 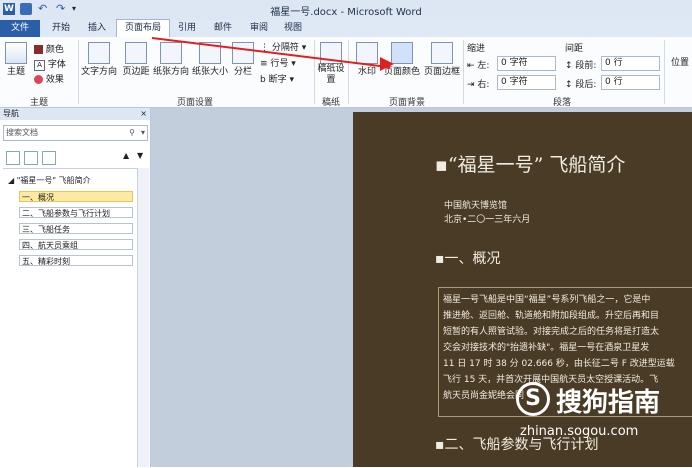 What do you see at coordinates (579, 431) in the screenshot?
I see `watermark-url: zhinan.sogou.com` at bounding box center [579, 431].